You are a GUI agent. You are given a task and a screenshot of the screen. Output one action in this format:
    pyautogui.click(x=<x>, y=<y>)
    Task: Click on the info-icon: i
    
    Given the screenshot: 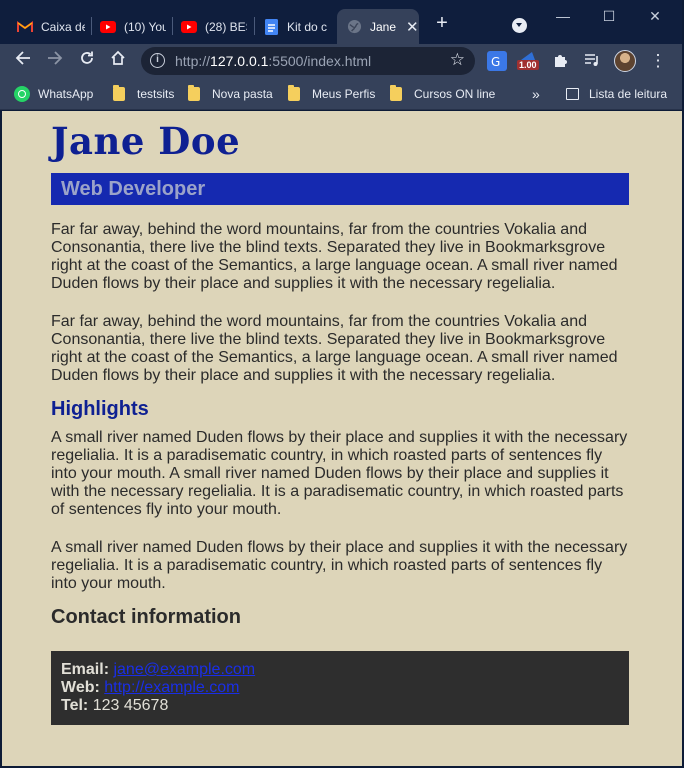 What is the action you would take?
    pyautogui.click(x=157, y=60)
    